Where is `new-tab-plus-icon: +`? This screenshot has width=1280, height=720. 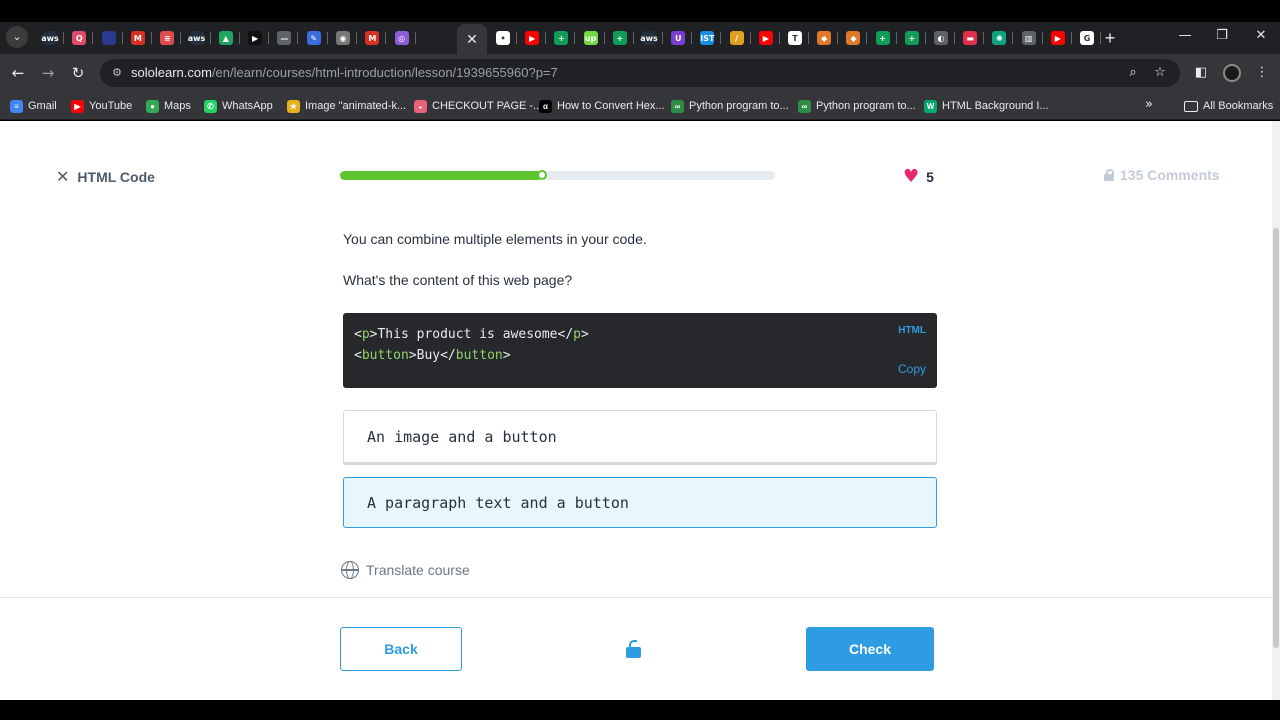 new-tab-plus-icon: + is located at coordinates (1110, 38).